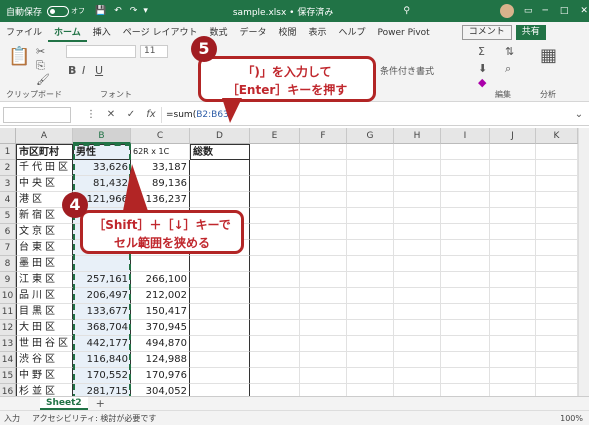 The image size is (589, 425). I want to click on city-cell: 台東区, so click(44, 248).